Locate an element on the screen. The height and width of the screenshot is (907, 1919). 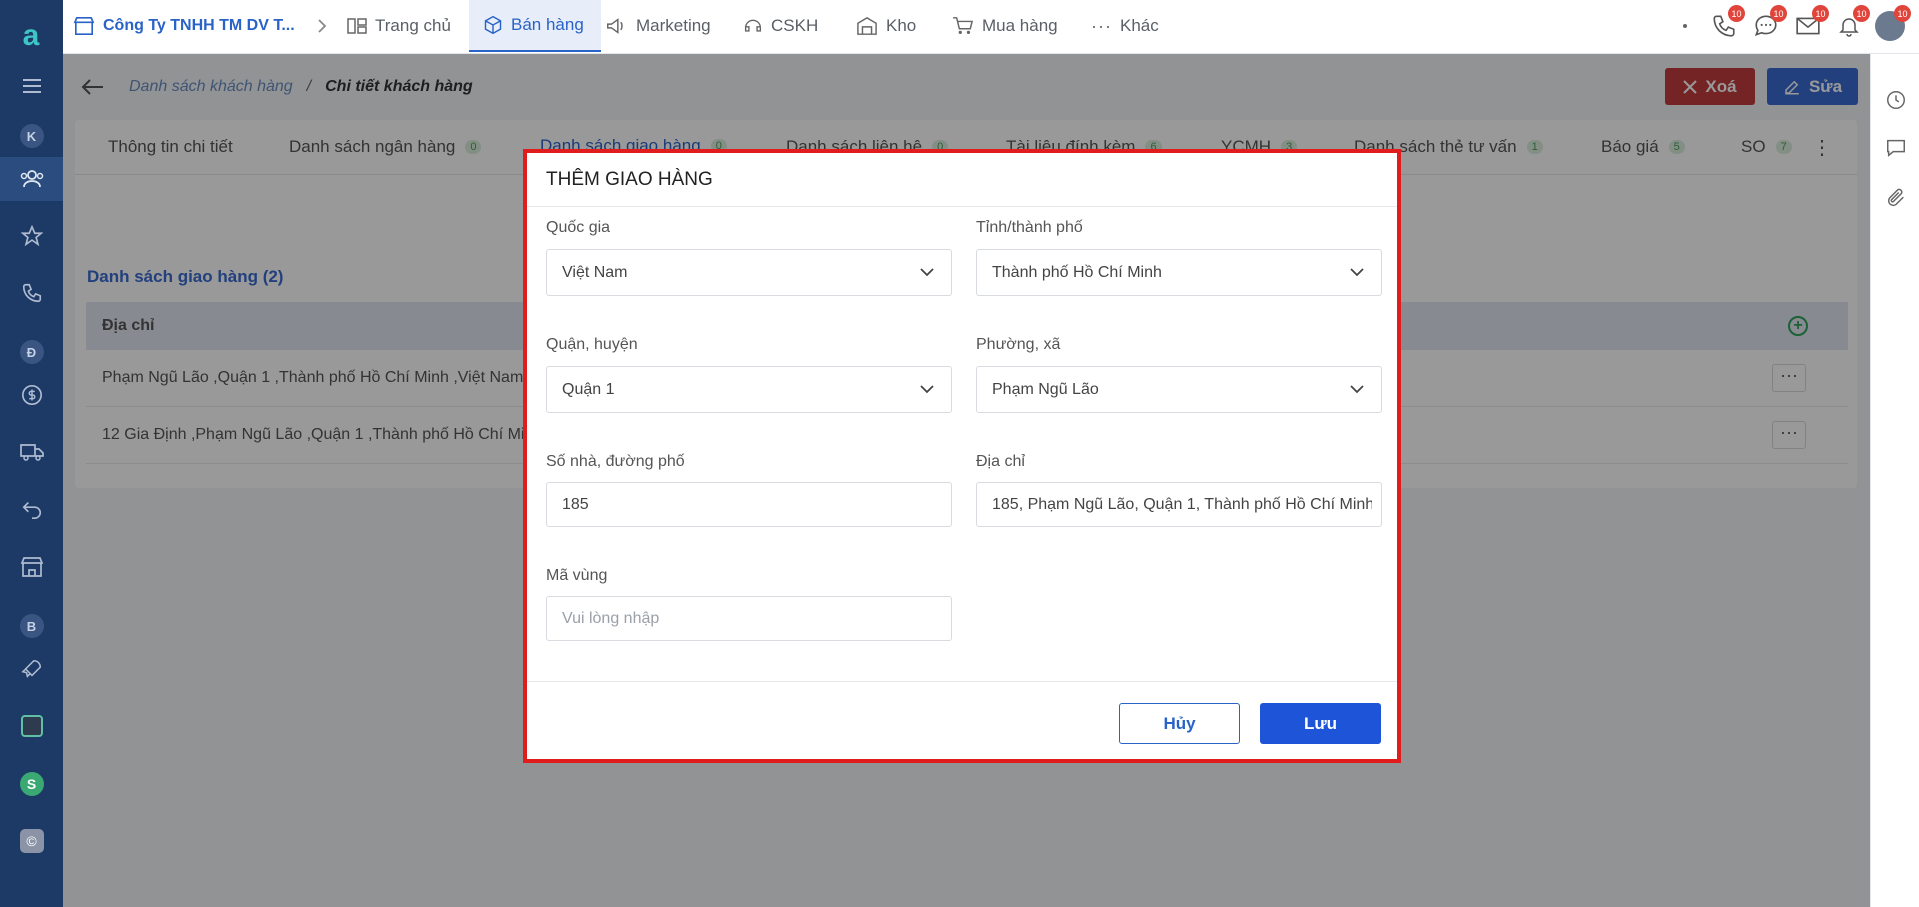
left-sidebar: a K Đ B S © is located at coordinates (31, 453).